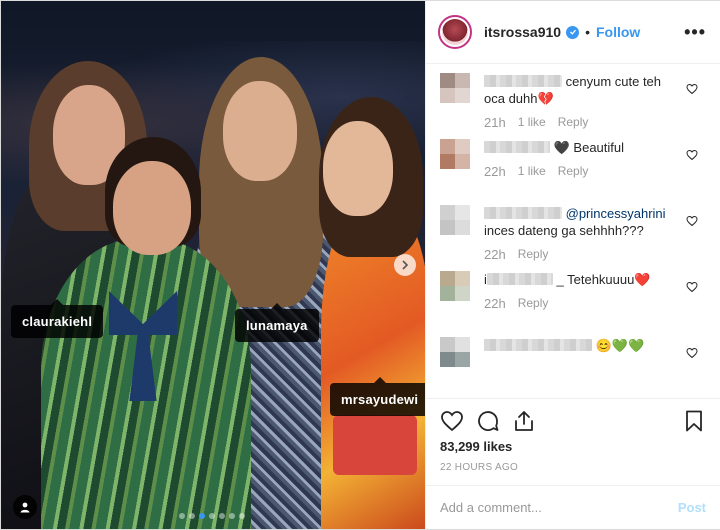  What do you see at coordinates (377, 396) in the screenshot?
I see `photo-tag-mrsayudewi: mrsayudewi` at bounding box center [377, 396].